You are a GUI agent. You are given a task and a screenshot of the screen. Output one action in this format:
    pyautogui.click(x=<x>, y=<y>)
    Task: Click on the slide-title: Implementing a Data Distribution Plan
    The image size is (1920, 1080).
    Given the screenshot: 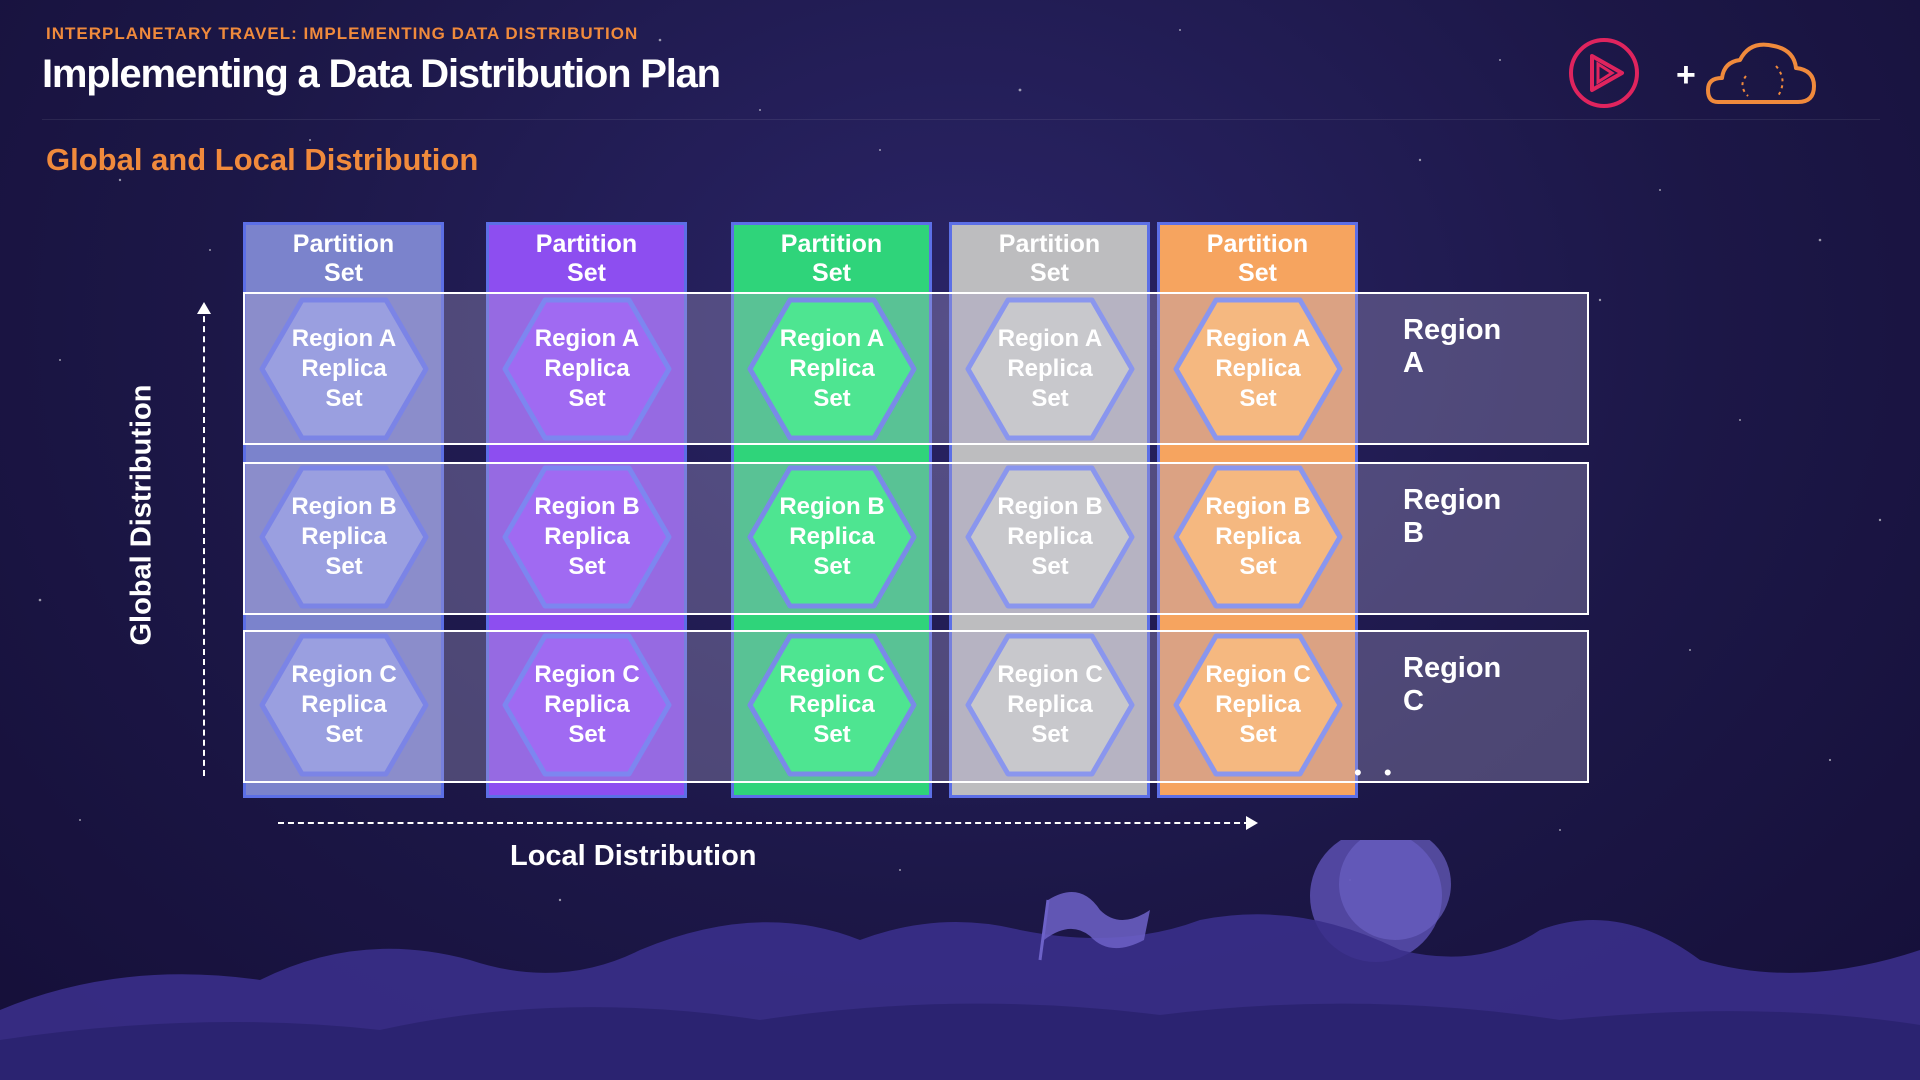 What is the action you would take?
    pyautogui.click(x=381, y=74)
    